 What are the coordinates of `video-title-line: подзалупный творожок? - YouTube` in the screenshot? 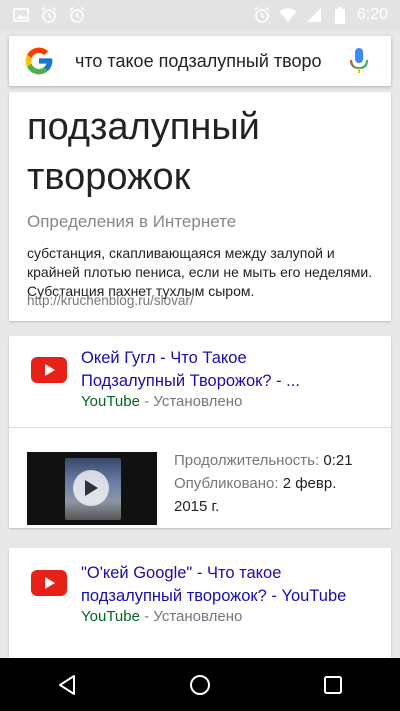 It's located at (231, 596).